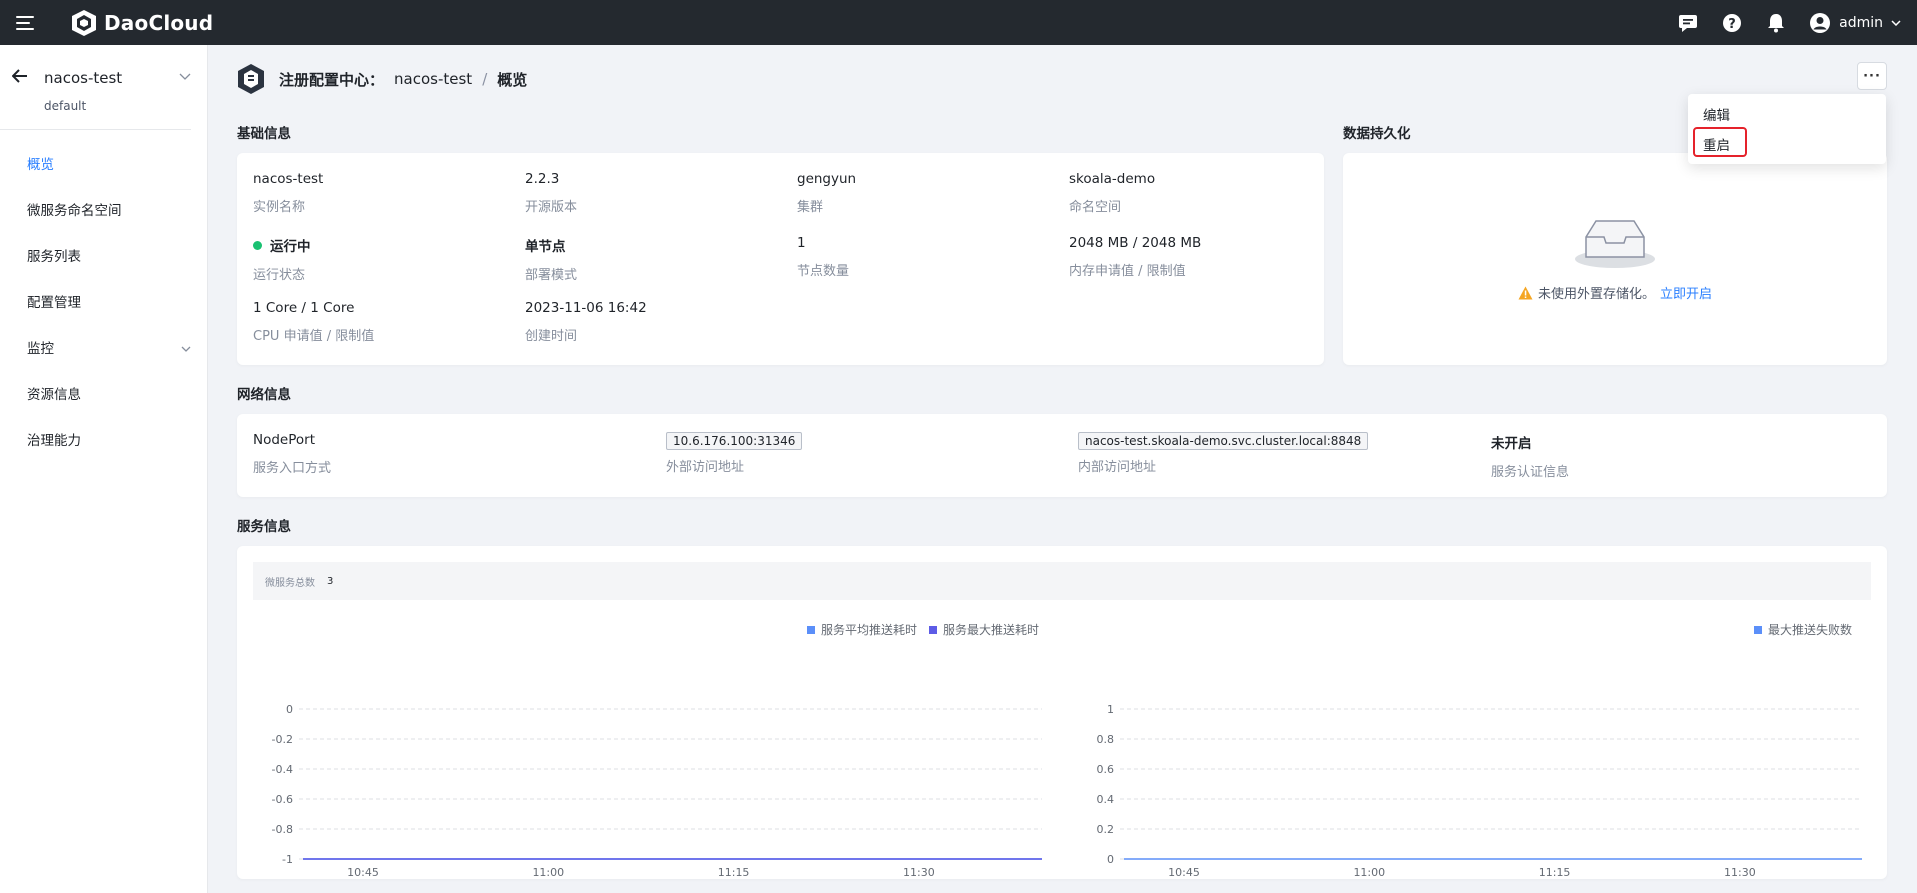 The image size is (1917, 893). I want to click on field-label: 部署模式, so click(551, 275).